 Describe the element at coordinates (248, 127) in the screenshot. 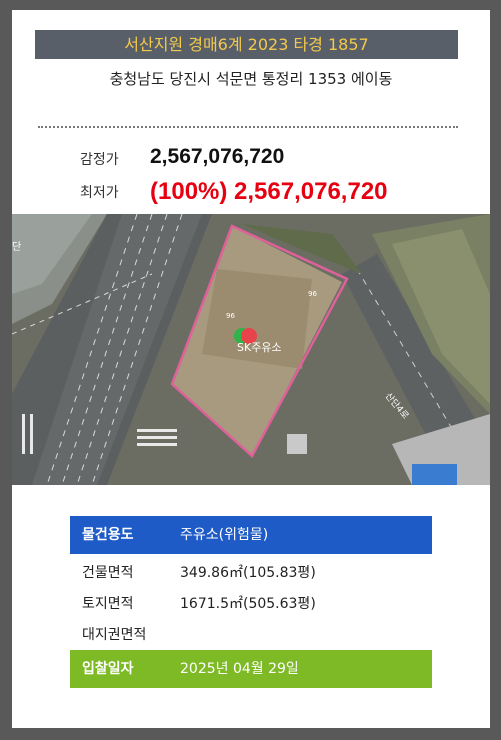

I see `dotted-divider` at that location.